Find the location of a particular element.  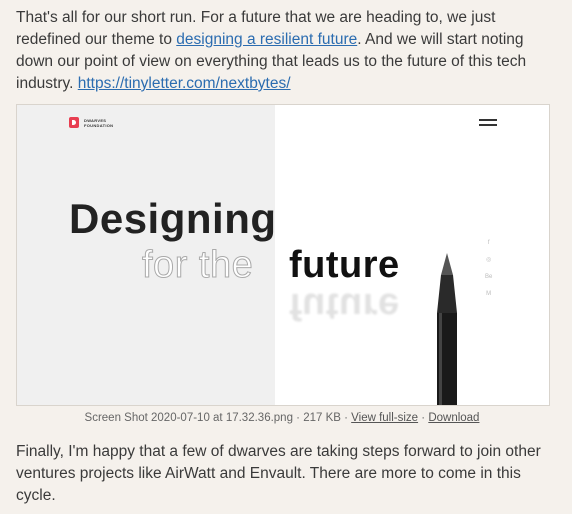

facebook-icon: f is located at coordinates (488, 243).